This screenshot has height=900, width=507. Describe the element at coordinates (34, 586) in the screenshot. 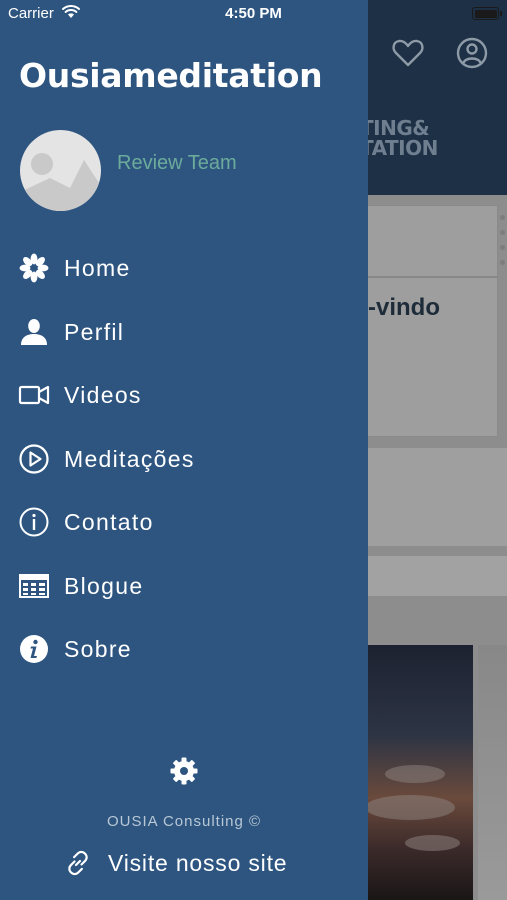

I see `table-icon` at that location.